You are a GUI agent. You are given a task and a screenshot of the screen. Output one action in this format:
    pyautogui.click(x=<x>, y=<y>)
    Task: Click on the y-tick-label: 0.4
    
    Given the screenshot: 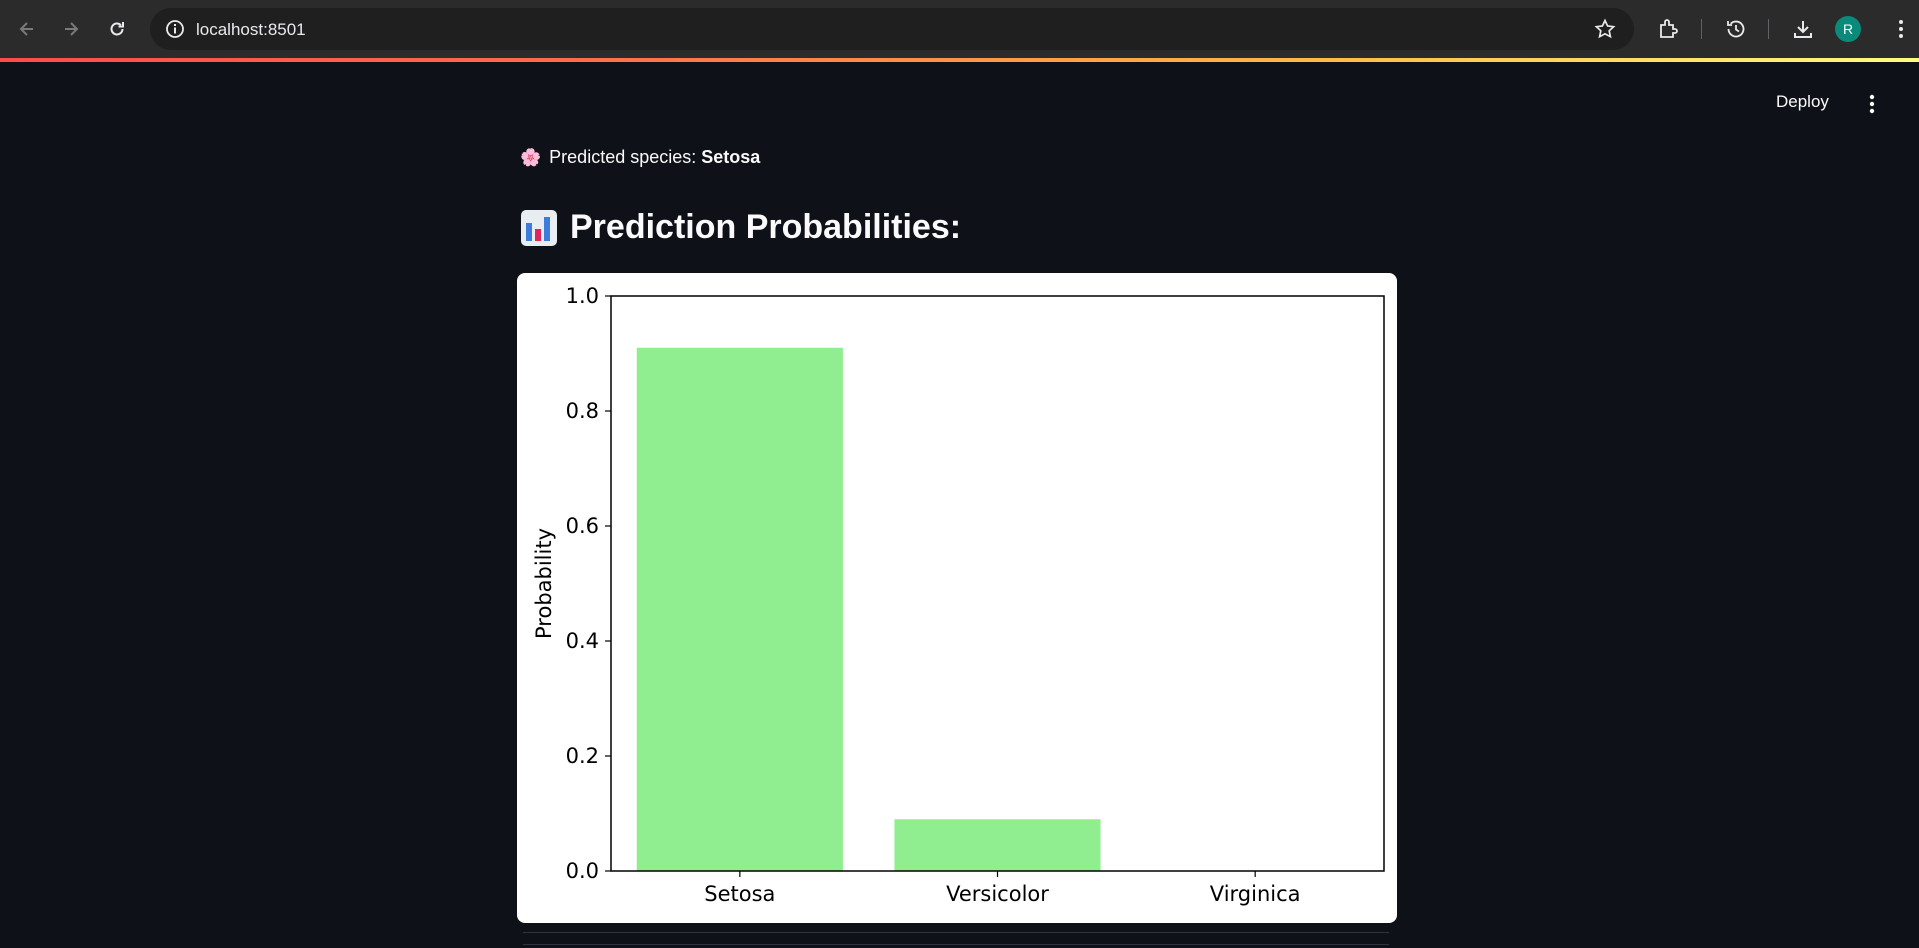 What is the action you would take?
    pyautogui.click(x=582, y=641)
    